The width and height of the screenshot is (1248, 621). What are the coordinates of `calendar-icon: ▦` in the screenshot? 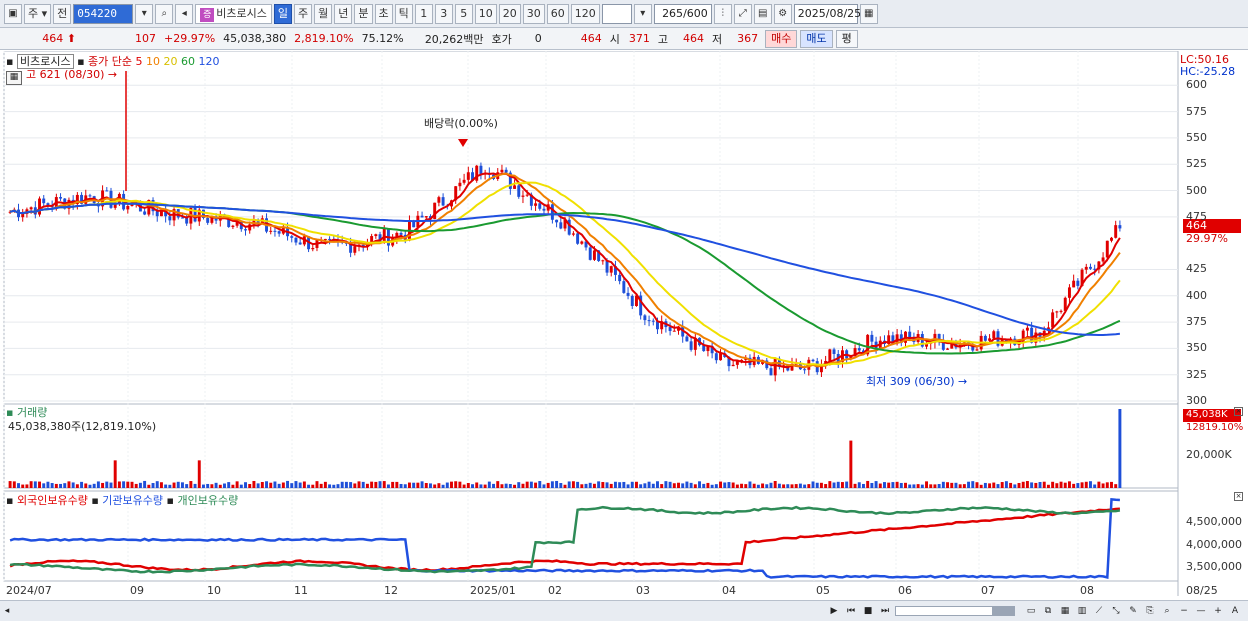 It's located at (868, 13).